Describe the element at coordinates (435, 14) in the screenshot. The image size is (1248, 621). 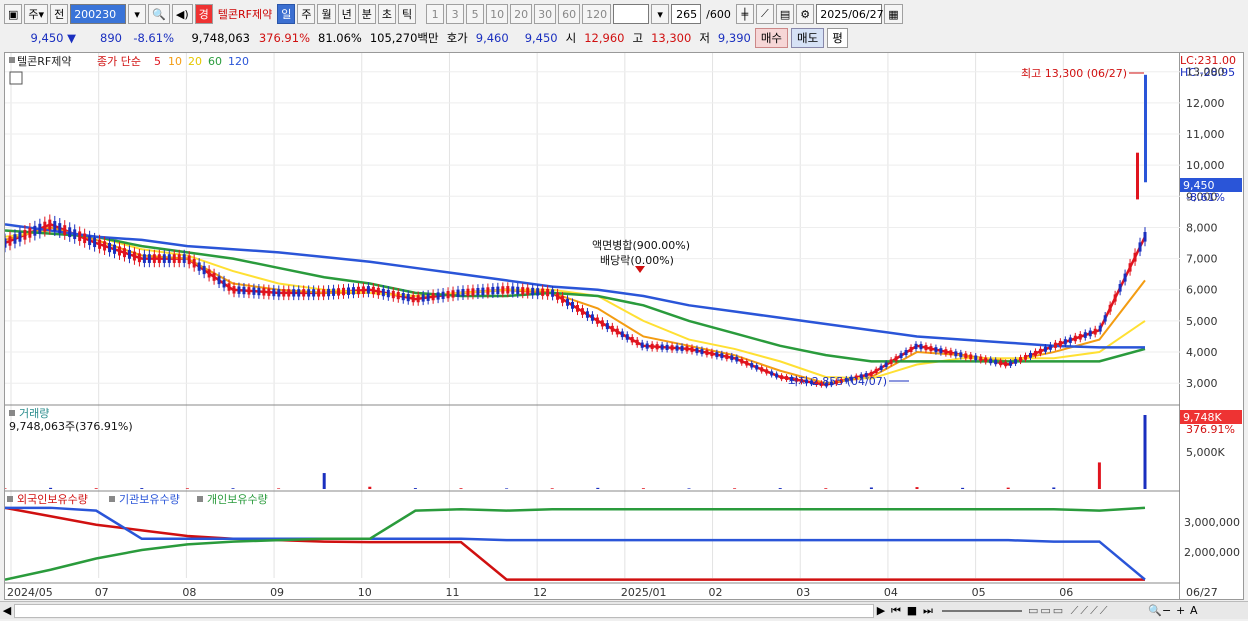
I see `interval-1: 1` at that location.